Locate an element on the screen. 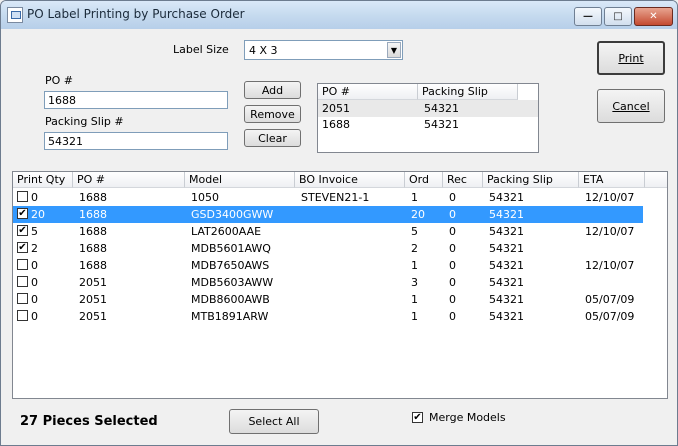 This screenshot has height=446, width=678. list-item: 2051 54321 is located at coordinates (428, 108).